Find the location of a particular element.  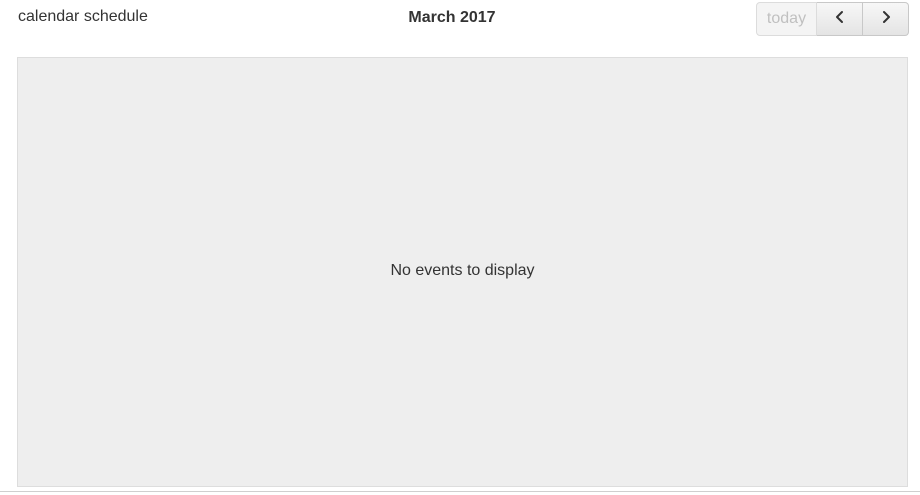

next-button is located at coordinates (886, 19).